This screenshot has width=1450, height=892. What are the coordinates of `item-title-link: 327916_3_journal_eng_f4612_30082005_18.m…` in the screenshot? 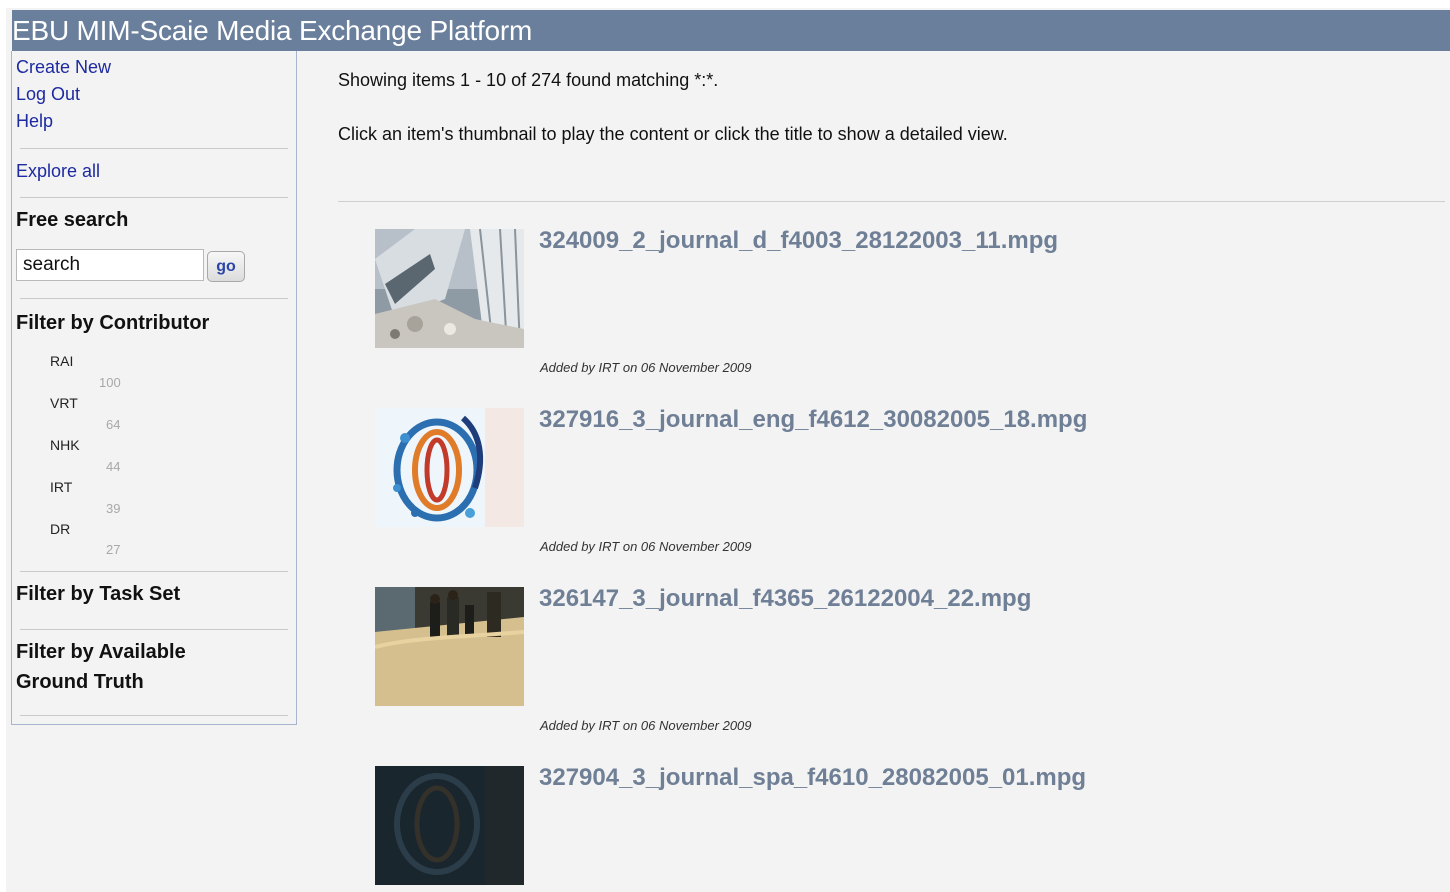 It's located at (813, 420).